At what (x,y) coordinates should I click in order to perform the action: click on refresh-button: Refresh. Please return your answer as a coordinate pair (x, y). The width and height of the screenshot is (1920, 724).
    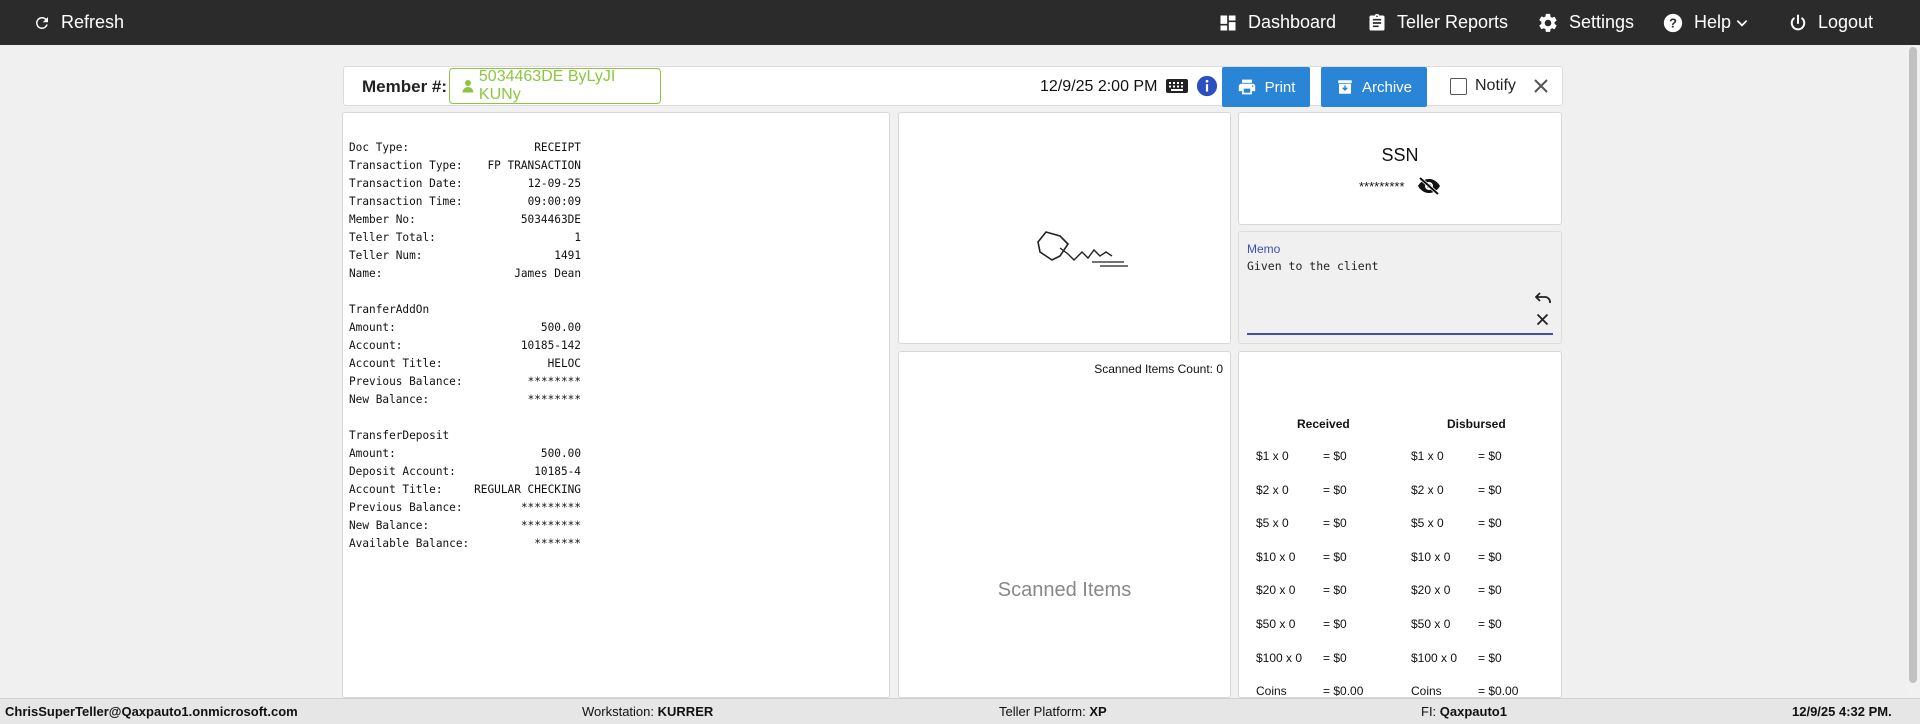
    Looking at the image, I should click on (78, 22).